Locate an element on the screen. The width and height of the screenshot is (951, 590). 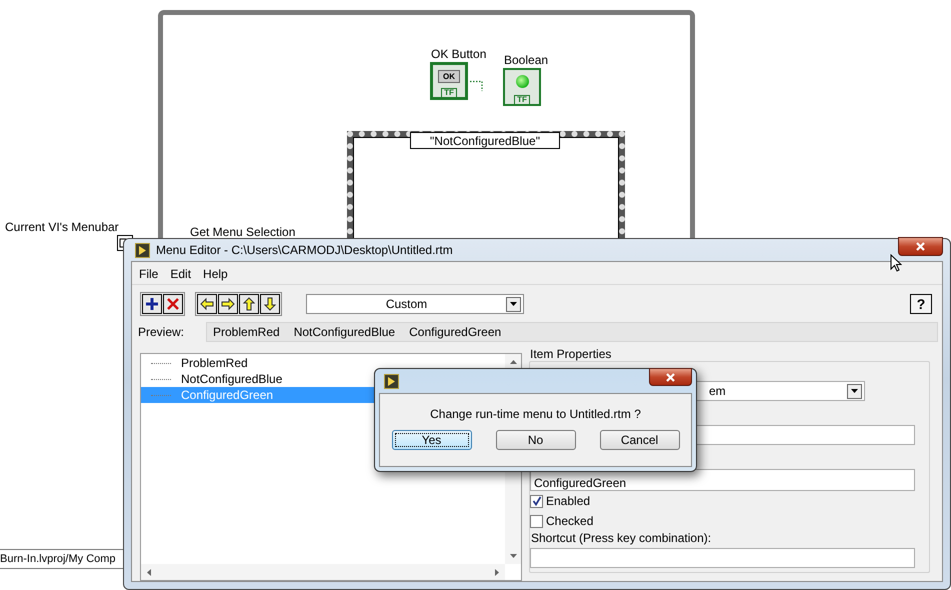
terminal-label: Boolean is located at coordinates (526, 60).